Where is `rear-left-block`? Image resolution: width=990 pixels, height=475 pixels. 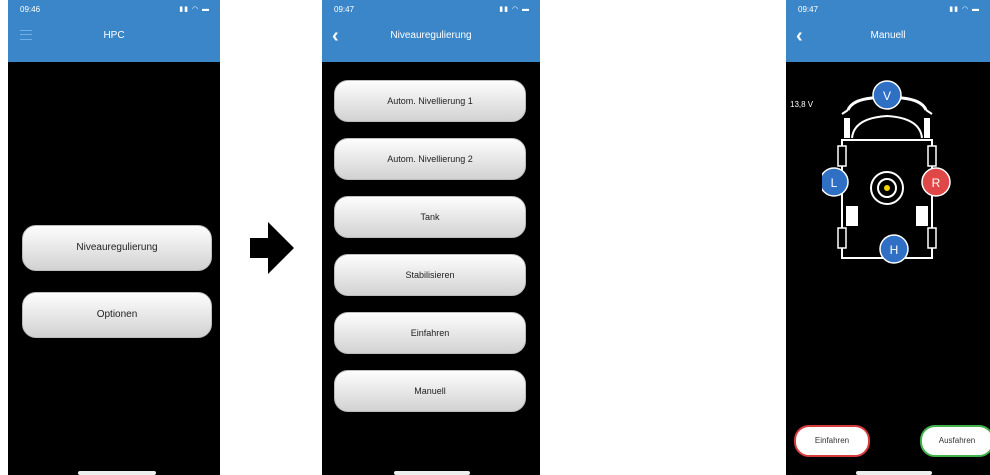
rear-left-block is located at coordinates (852, 216).